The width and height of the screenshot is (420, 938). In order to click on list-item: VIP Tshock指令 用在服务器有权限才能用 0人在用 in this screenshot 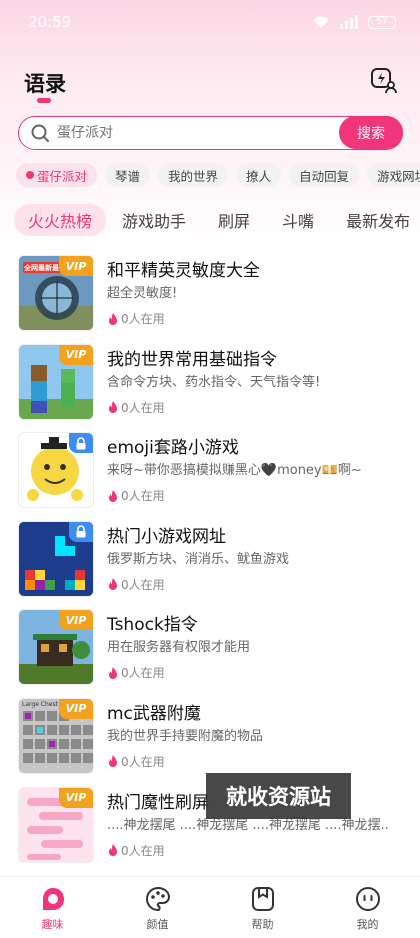, I will do `click(210, 648)`.